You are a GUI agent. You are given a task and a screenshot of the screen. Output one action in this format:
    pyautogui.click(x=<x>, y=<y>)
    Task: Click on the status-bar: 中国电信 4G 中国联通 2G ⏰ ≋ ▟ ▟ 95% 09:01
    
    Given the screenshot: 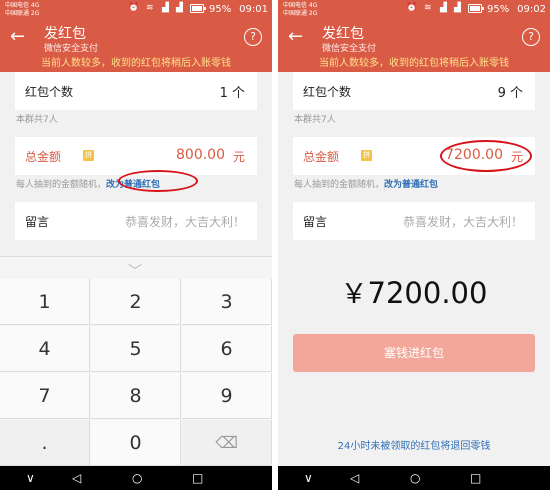 What is the action you would take?
    pyautogui.click(x=136, y=10)
    